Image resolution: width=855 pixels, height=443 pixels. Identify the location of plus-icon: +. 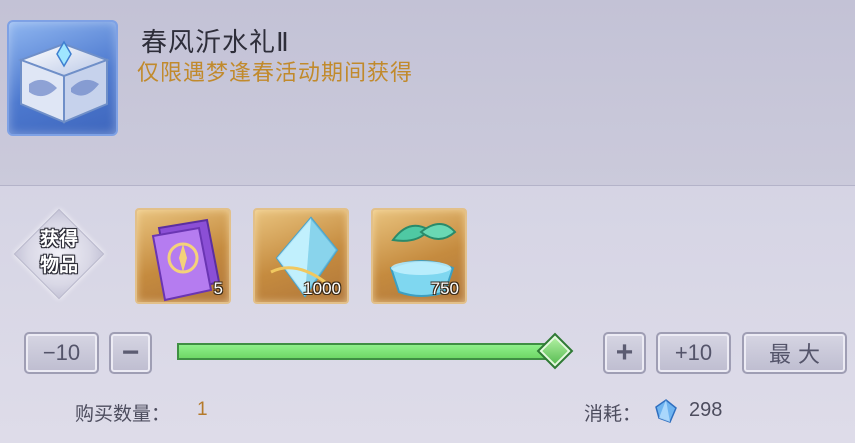
(624, 352).